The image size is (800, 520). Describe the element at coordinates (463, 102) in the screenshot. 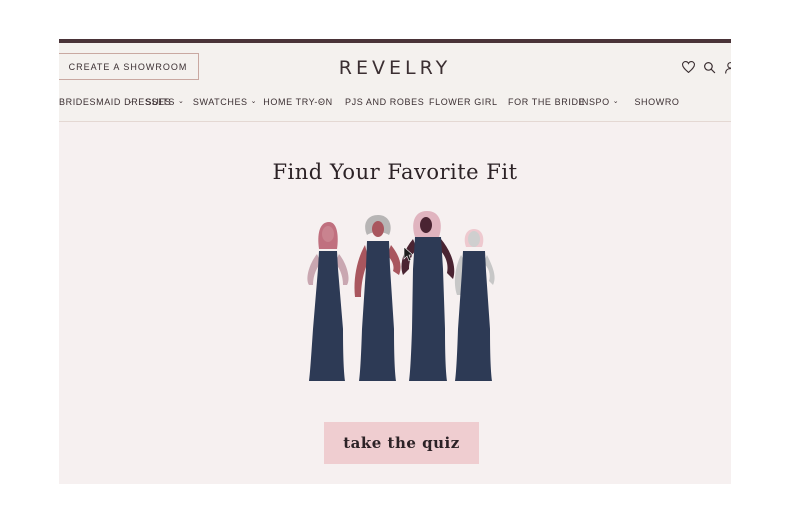

I see `nav-label: FLOWER GIRL` at that location.